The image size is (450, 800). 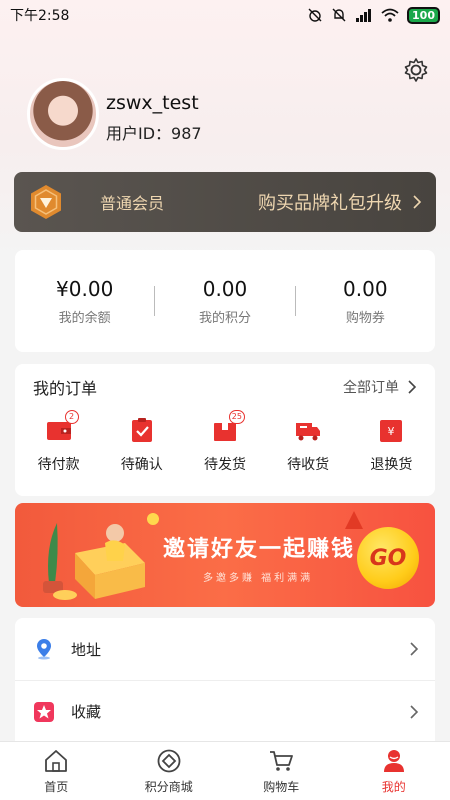 I want to click on banner-illustration, so click(x=101, y=556).